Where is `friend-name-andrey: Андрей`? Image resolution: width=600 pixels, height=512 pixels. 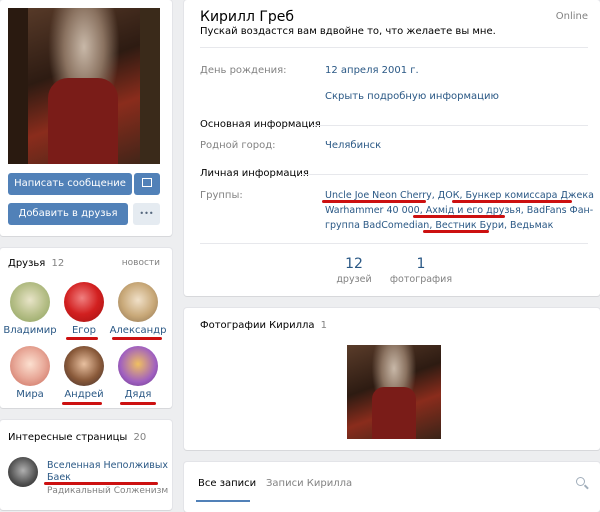 friend-name-andrey: Андрей is located at coordinates (84, 394).